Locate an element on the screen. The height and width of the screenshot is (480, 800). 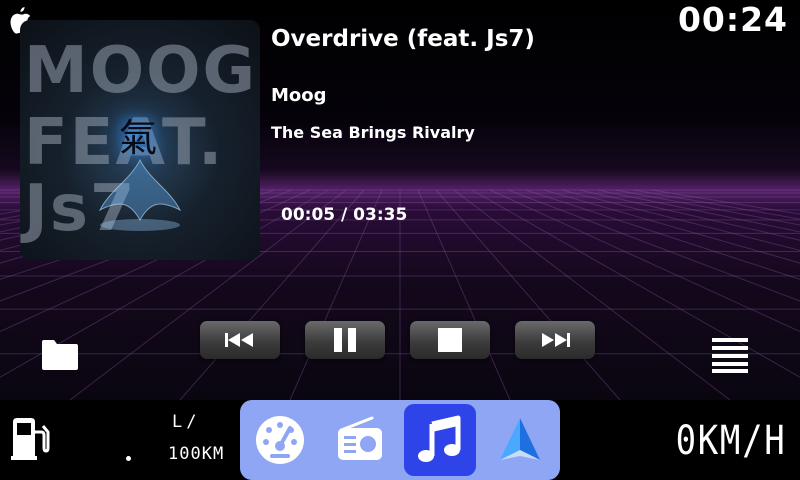
playlist-icon is located at coordinates (730, 355).